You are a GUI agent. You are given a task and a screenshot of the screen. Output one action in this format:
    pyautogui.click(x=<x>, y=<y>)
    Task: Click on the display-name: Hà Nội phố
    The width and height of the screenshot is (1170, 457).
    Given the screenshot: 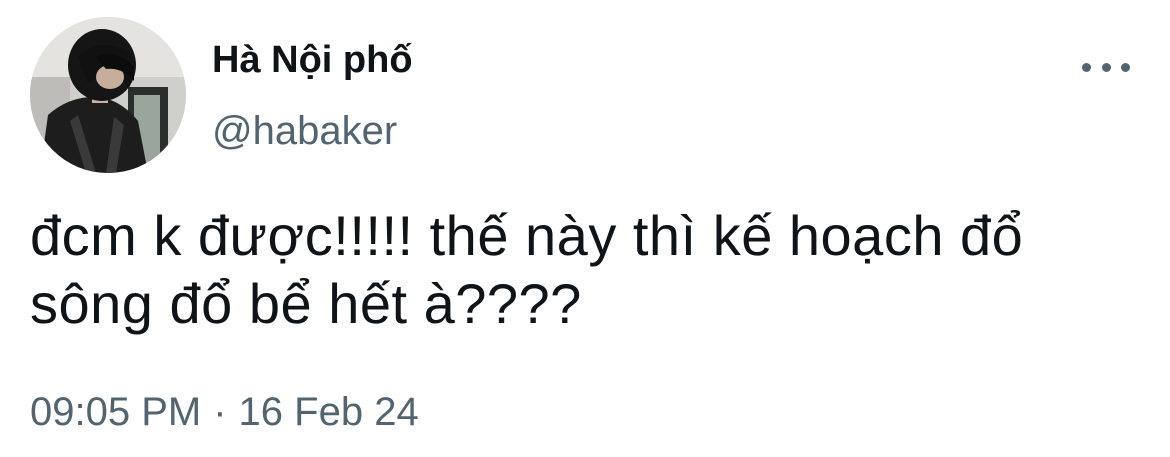 What is the action you would take?
    pyautogui.click(x=312, y=60)
    